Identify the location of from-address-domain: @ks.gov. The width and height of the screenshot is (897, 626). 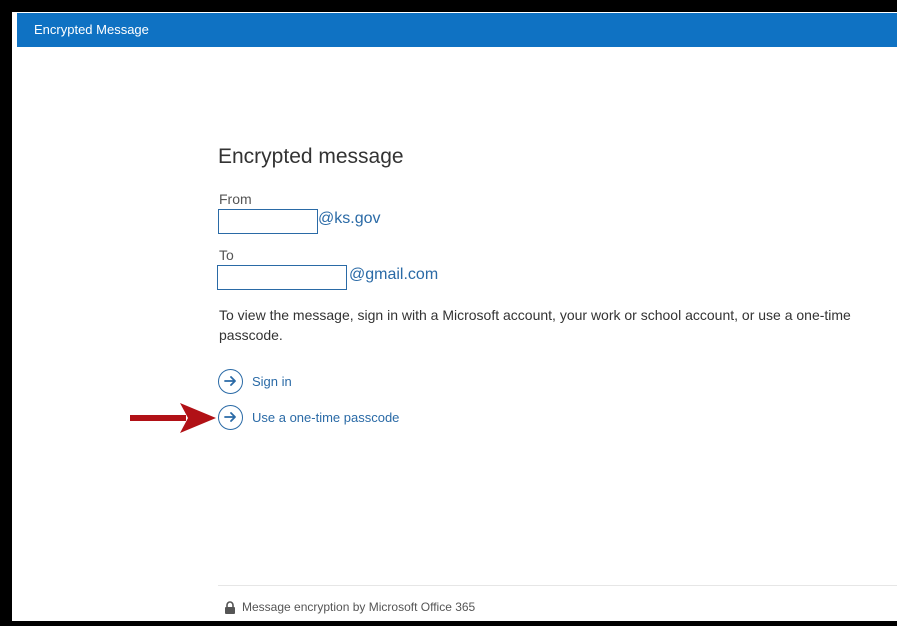
(349, 218).